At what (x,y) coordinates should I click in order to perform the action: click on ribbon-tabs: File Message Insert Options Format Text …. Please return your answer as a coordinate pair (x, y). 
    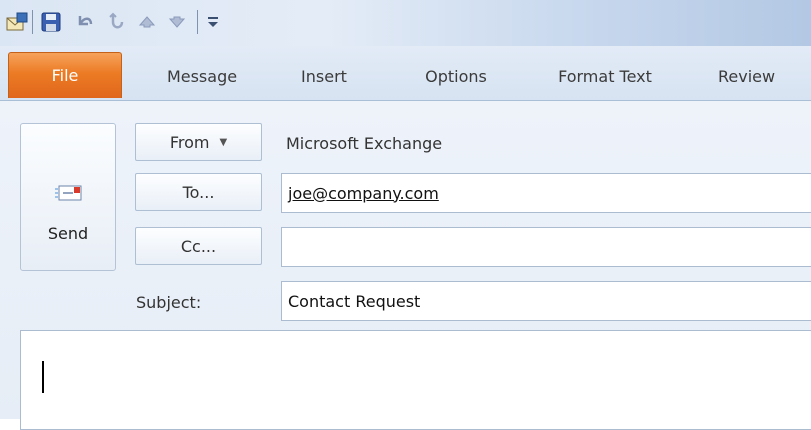
    Looking at the image, I should click on (405, 73).